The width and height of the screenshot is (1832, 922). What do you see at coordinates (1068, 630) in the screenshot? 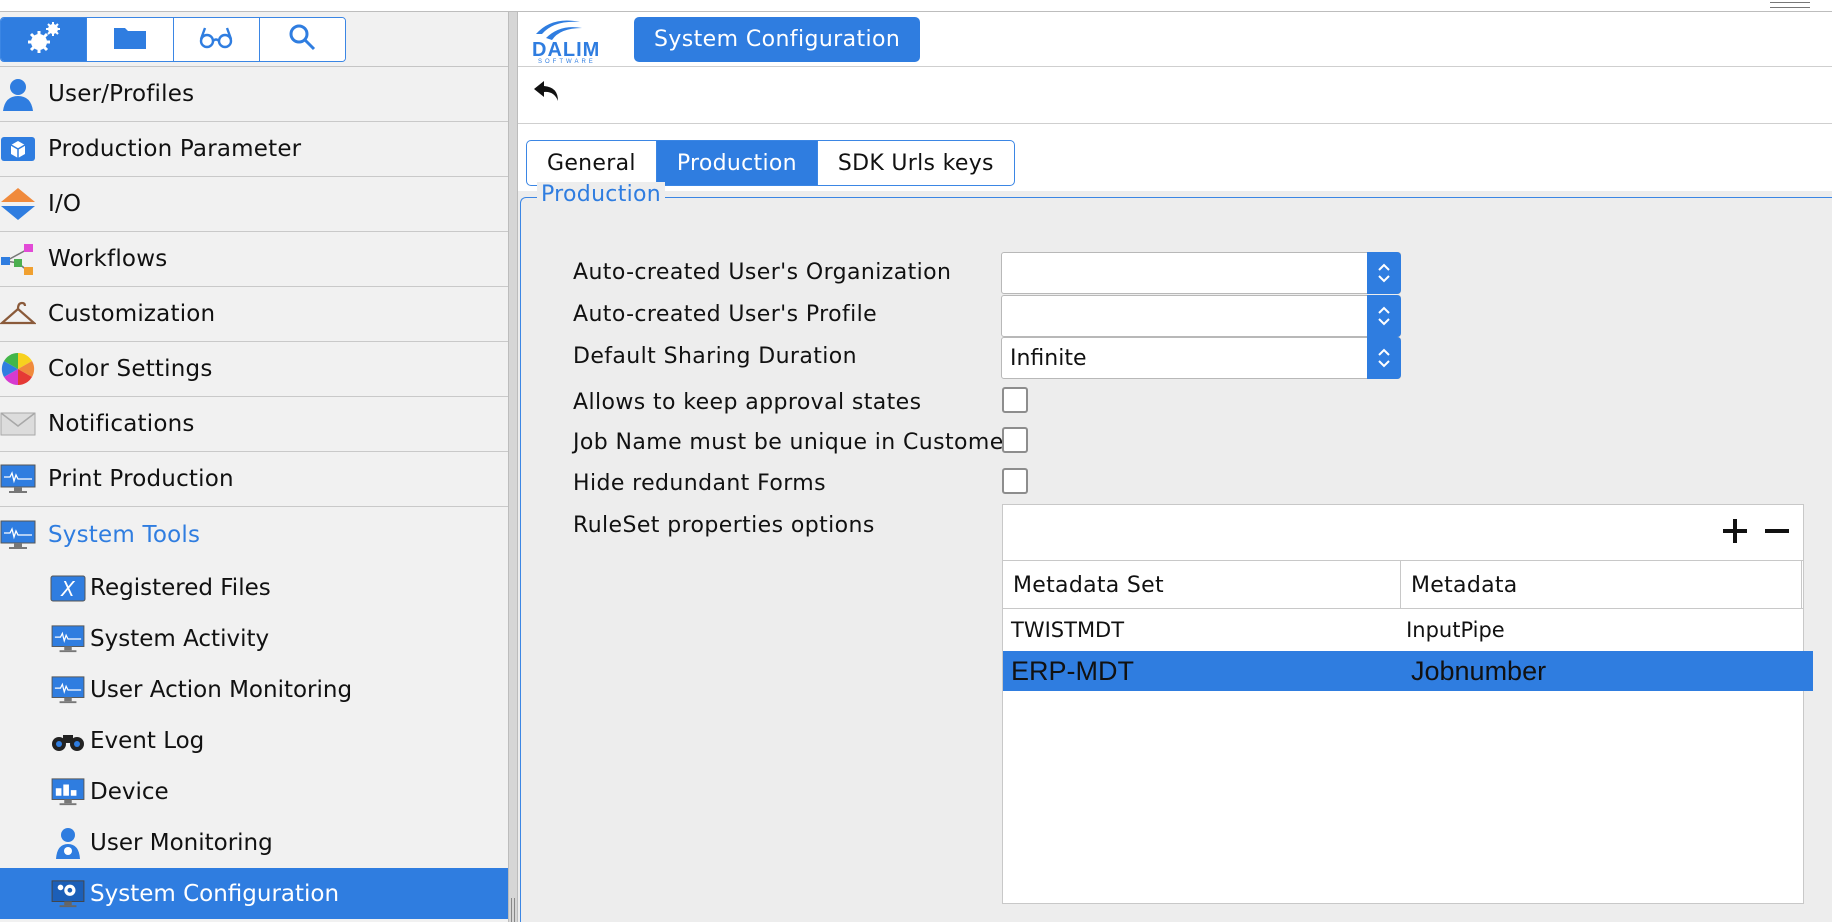
I see `cell-metadata-set: TWISTMDT` at bounding box center [1068, 630].